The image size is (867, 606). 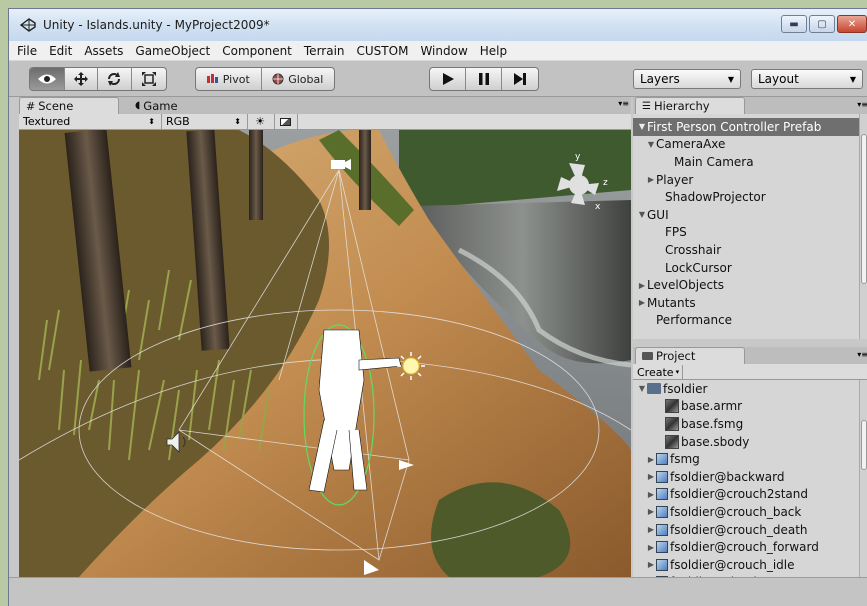 I want to click on move-arrows-icon, so click(x=80, y=79).